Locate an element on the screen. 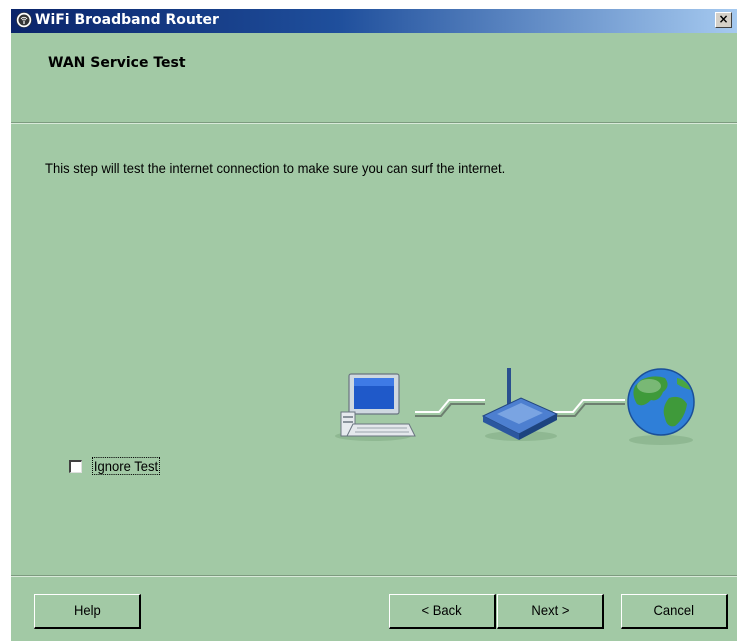  cancel-button-label: Cancel is located at coordinates (674, 610).